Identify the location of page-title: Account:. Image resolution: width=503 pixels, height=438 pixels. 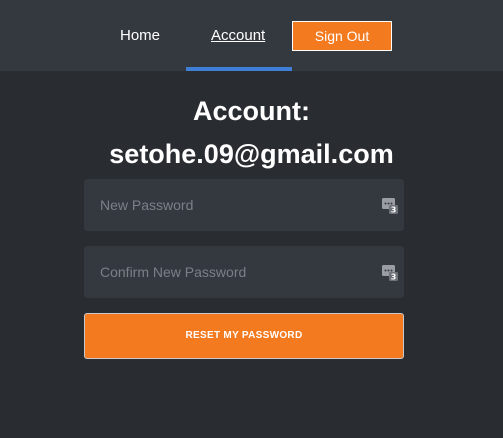
(251, 111).